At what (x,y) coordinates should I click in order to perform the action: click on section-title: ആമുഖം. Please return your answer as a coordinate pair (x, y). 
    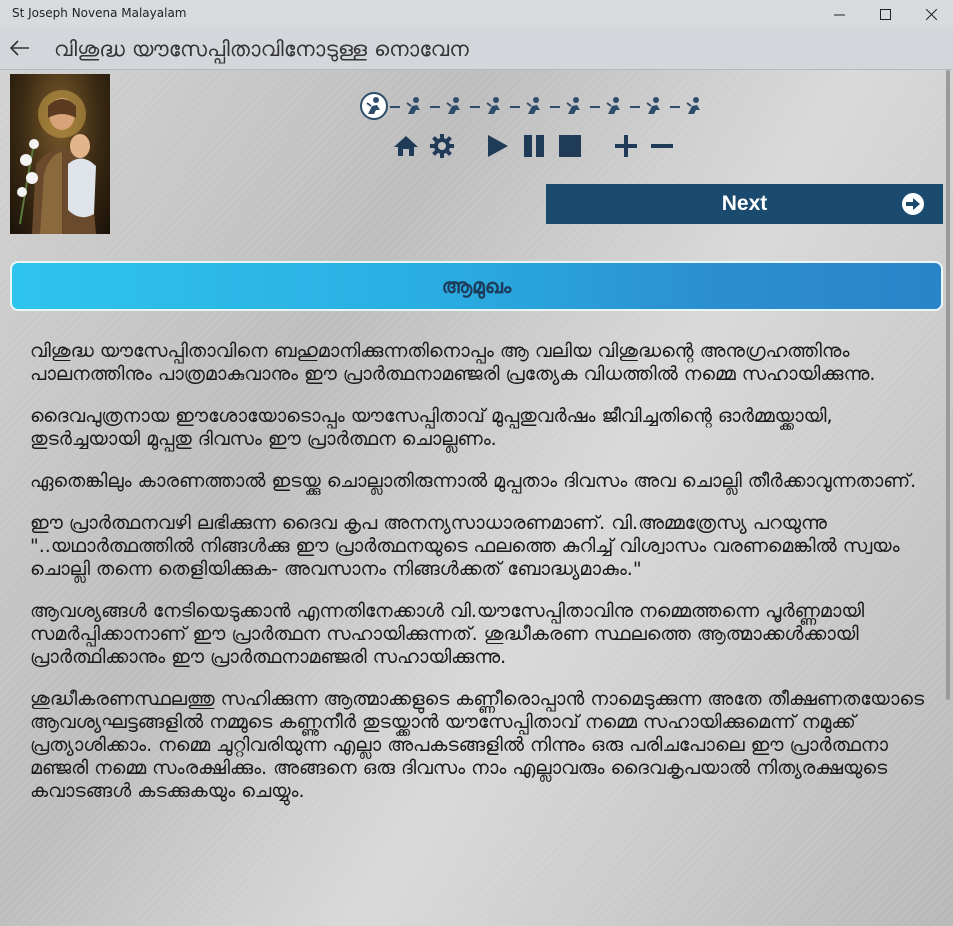
    Looking at the image, I should click on (476, 286).